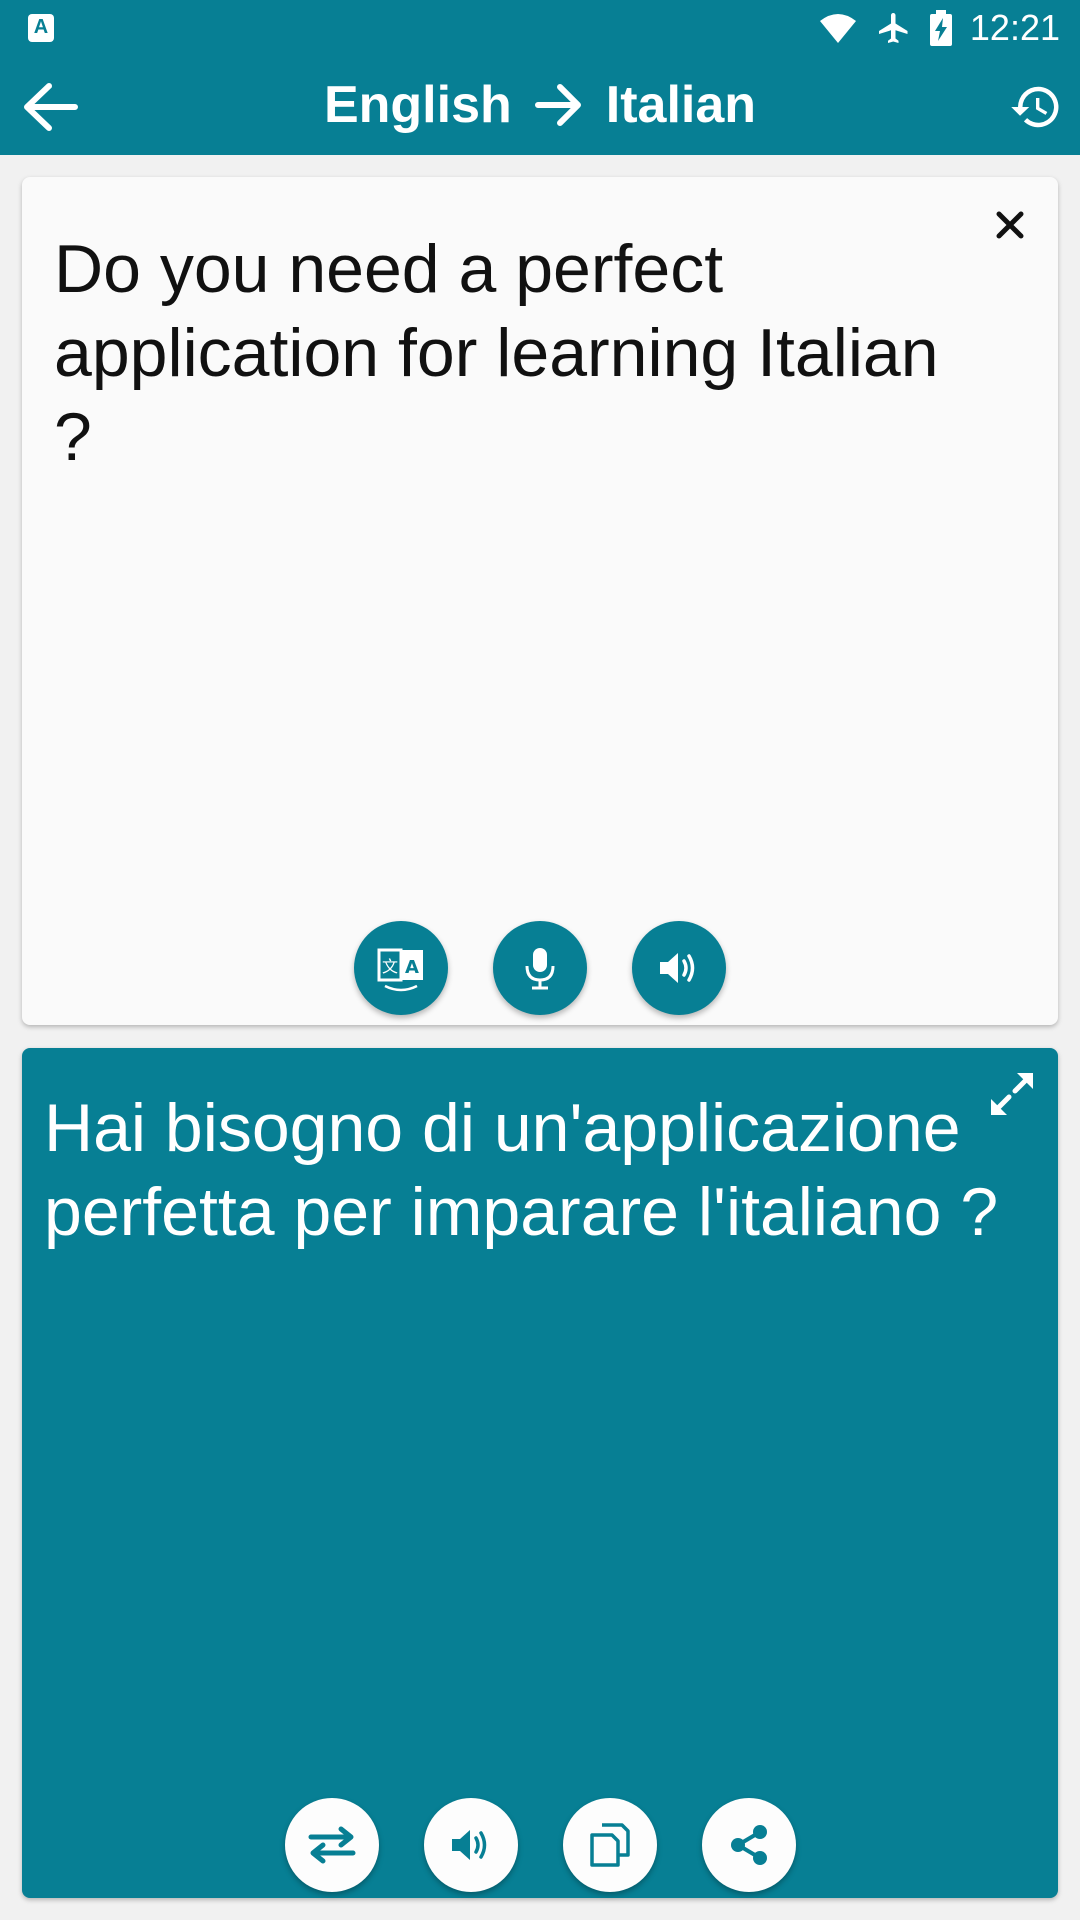  I want to click on copy-icon, so click(609, 1845).